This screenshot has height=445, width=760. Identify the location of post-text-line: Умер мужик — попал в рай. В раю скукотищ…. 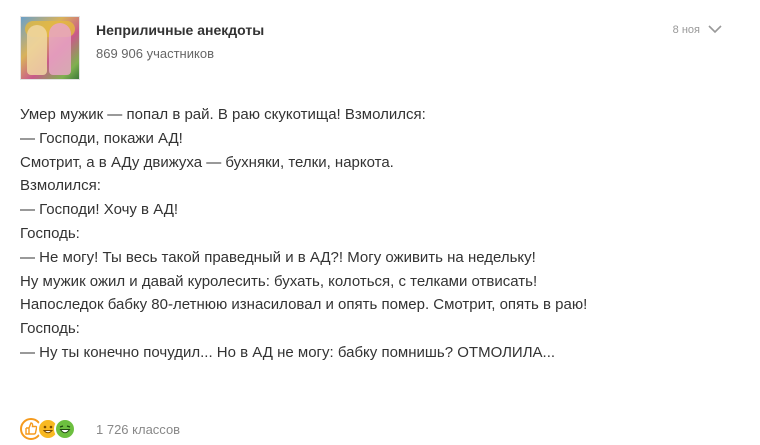
(223, 114).